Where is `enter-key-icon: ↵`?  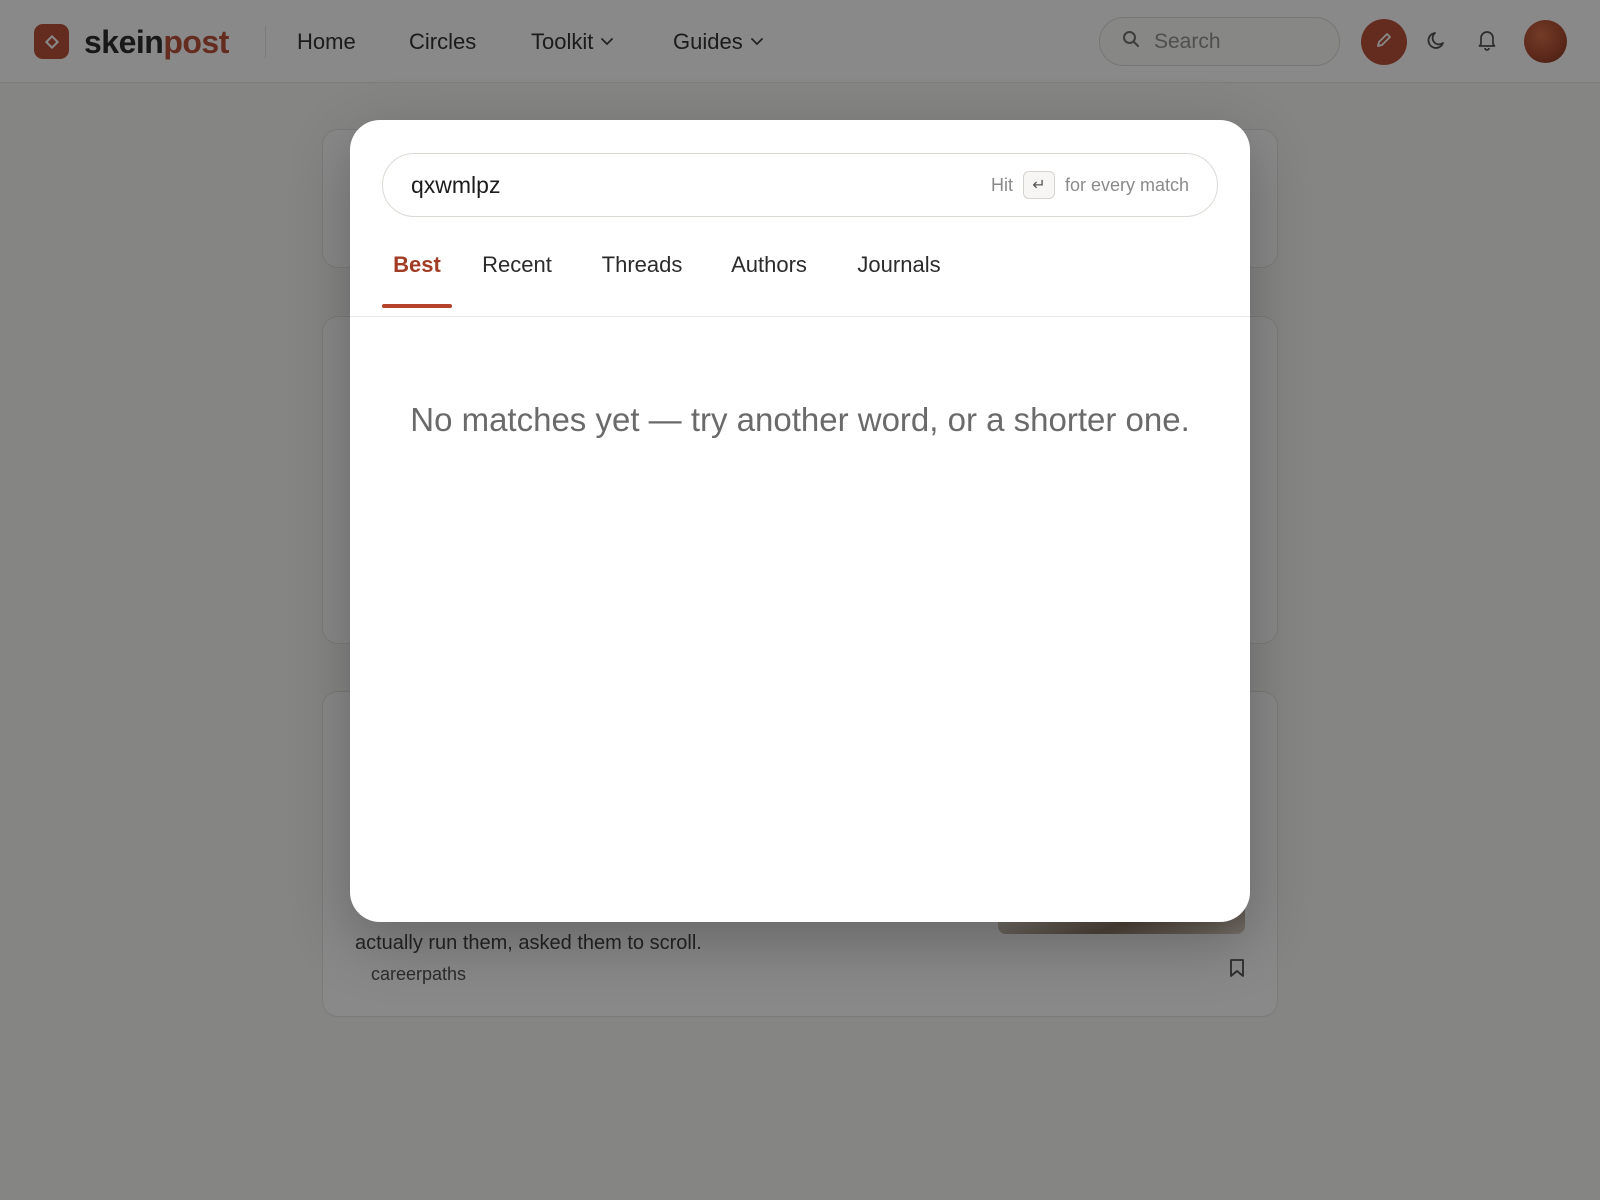
enter-key-icon: ↵ is located at coordinates (1038, 185).